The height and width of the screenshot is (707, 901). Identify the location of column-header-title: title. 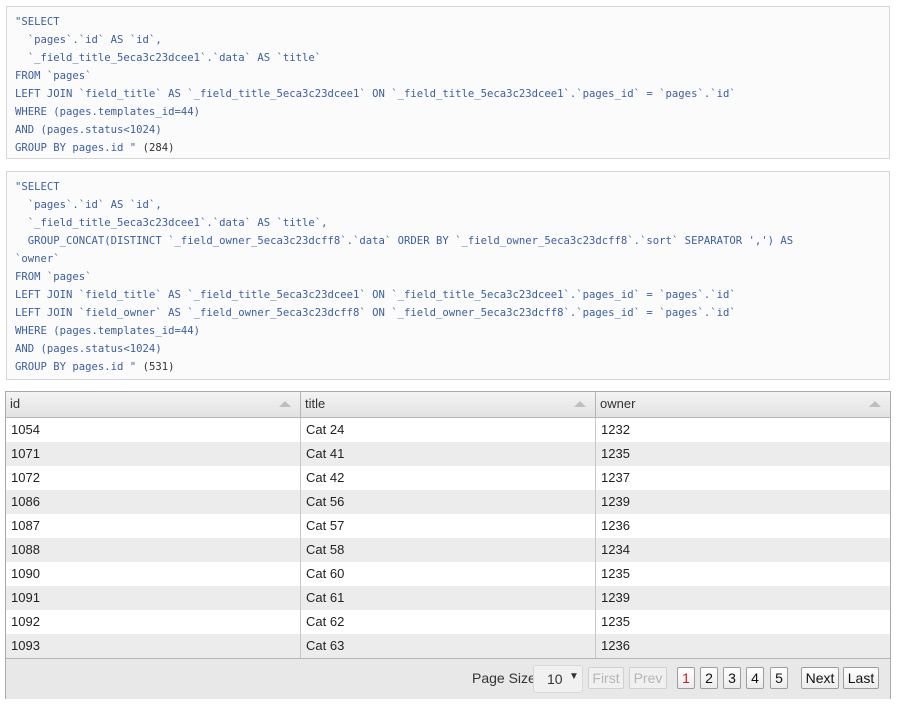
(448, 404).